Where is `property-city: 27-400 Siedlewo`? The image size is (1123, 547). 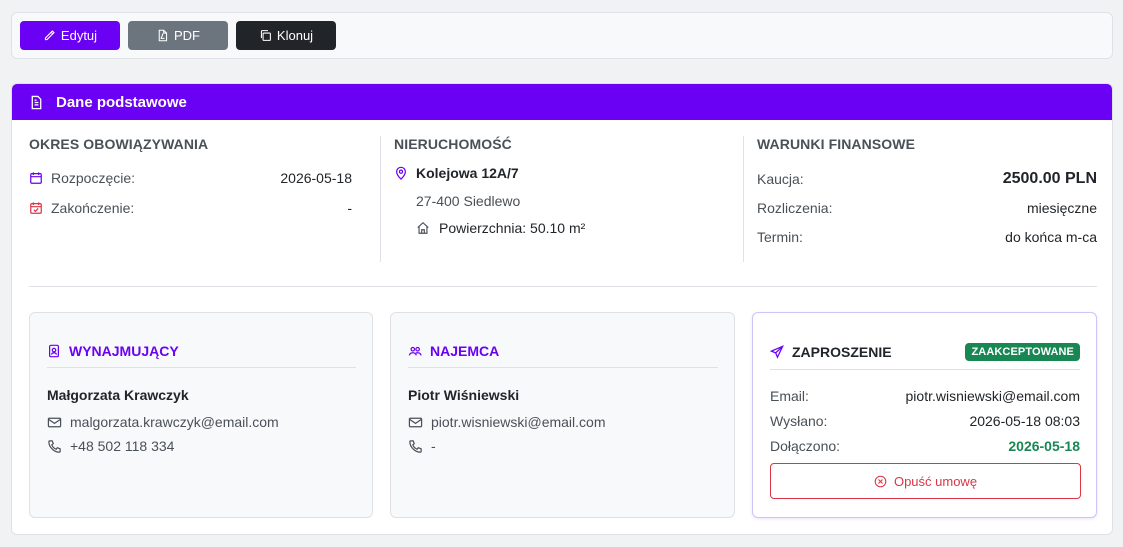
property-city: 27-400 Siedlewo is located at coordinates (468, 201).